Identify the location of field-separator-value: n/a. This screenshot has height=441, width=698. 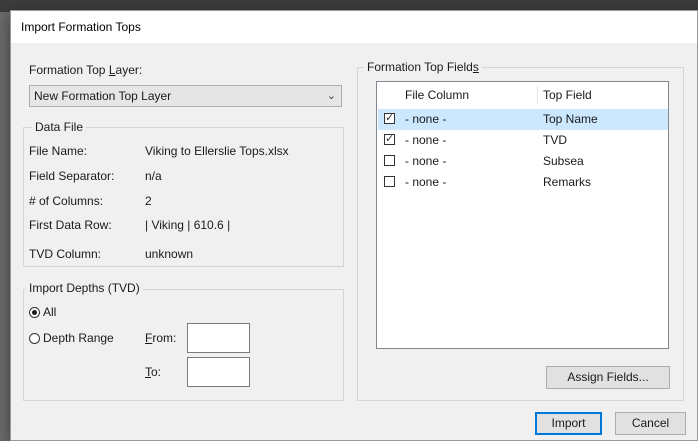
(153, 176).